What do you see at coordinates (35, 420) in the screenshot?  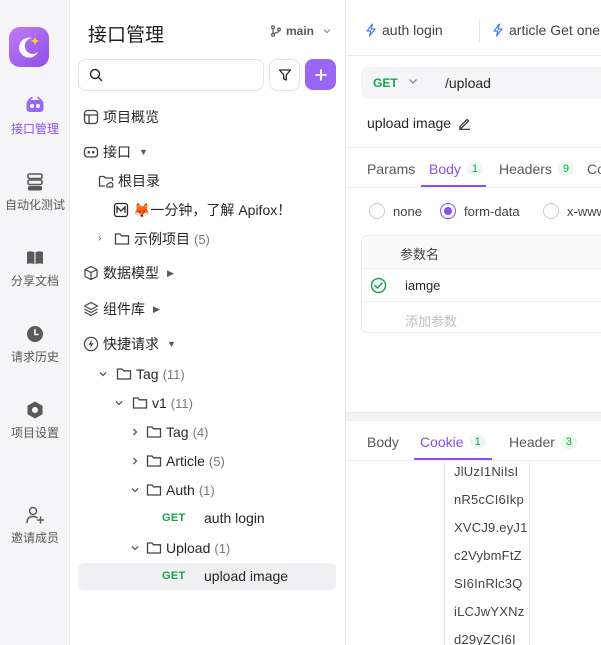 I see `rail-item-project-settings: 项目设置` at bounding box center [35, 420].